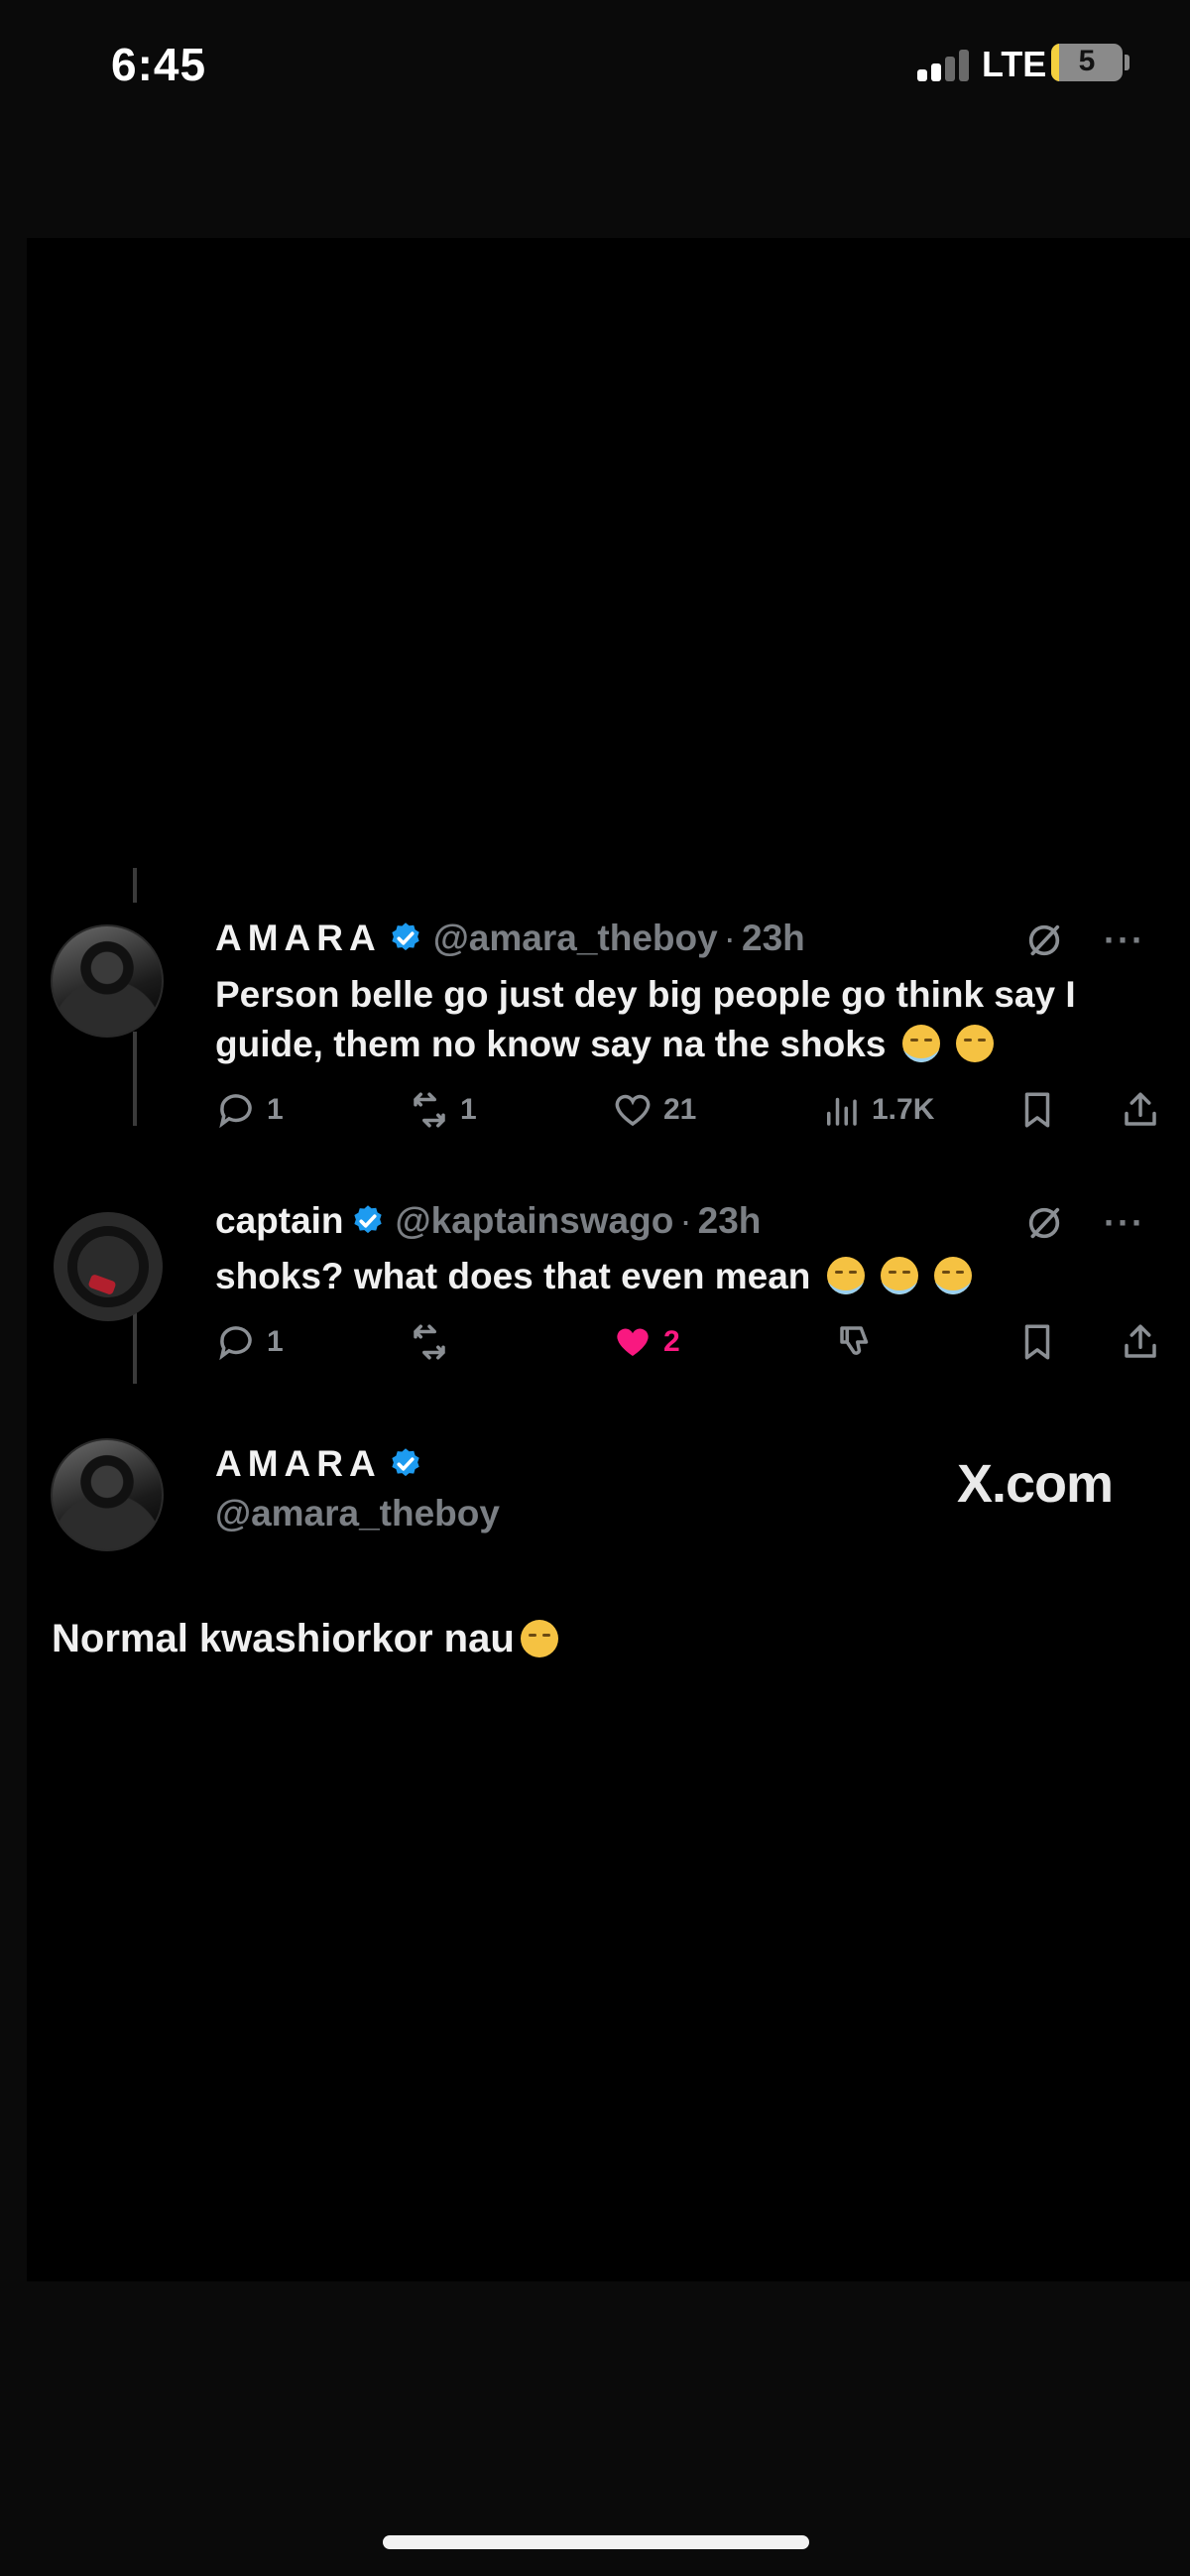 This screenshot has height=2576, width=1190. I want to click on tweet-actions: 1 1 21 1.7K, so click(691, 1114).